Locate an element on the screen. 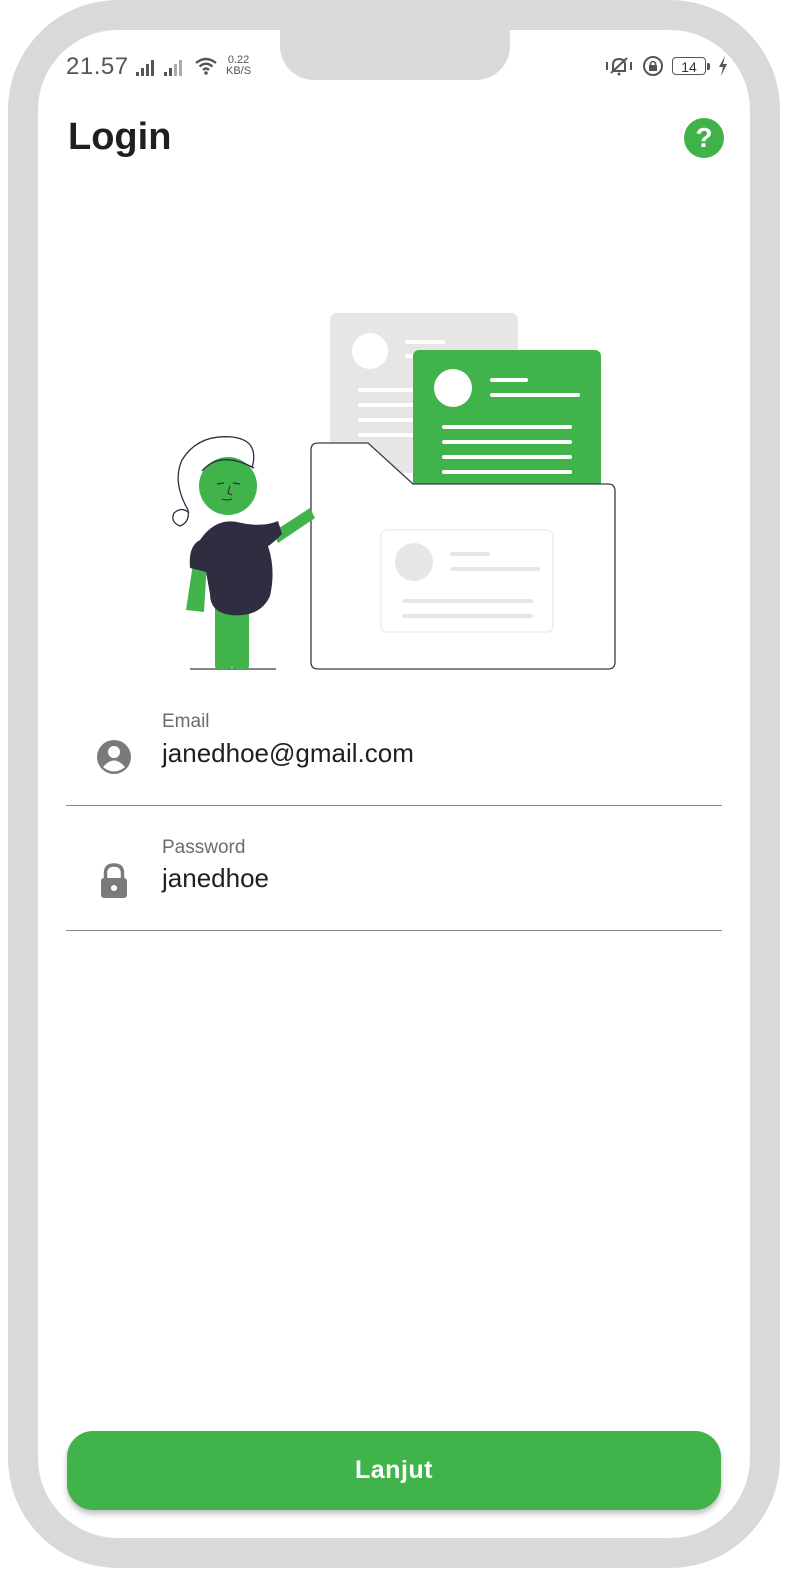 The width and height of the screenshot is (794, 1580). account-circle-icon is located at coordinates (114, 757).